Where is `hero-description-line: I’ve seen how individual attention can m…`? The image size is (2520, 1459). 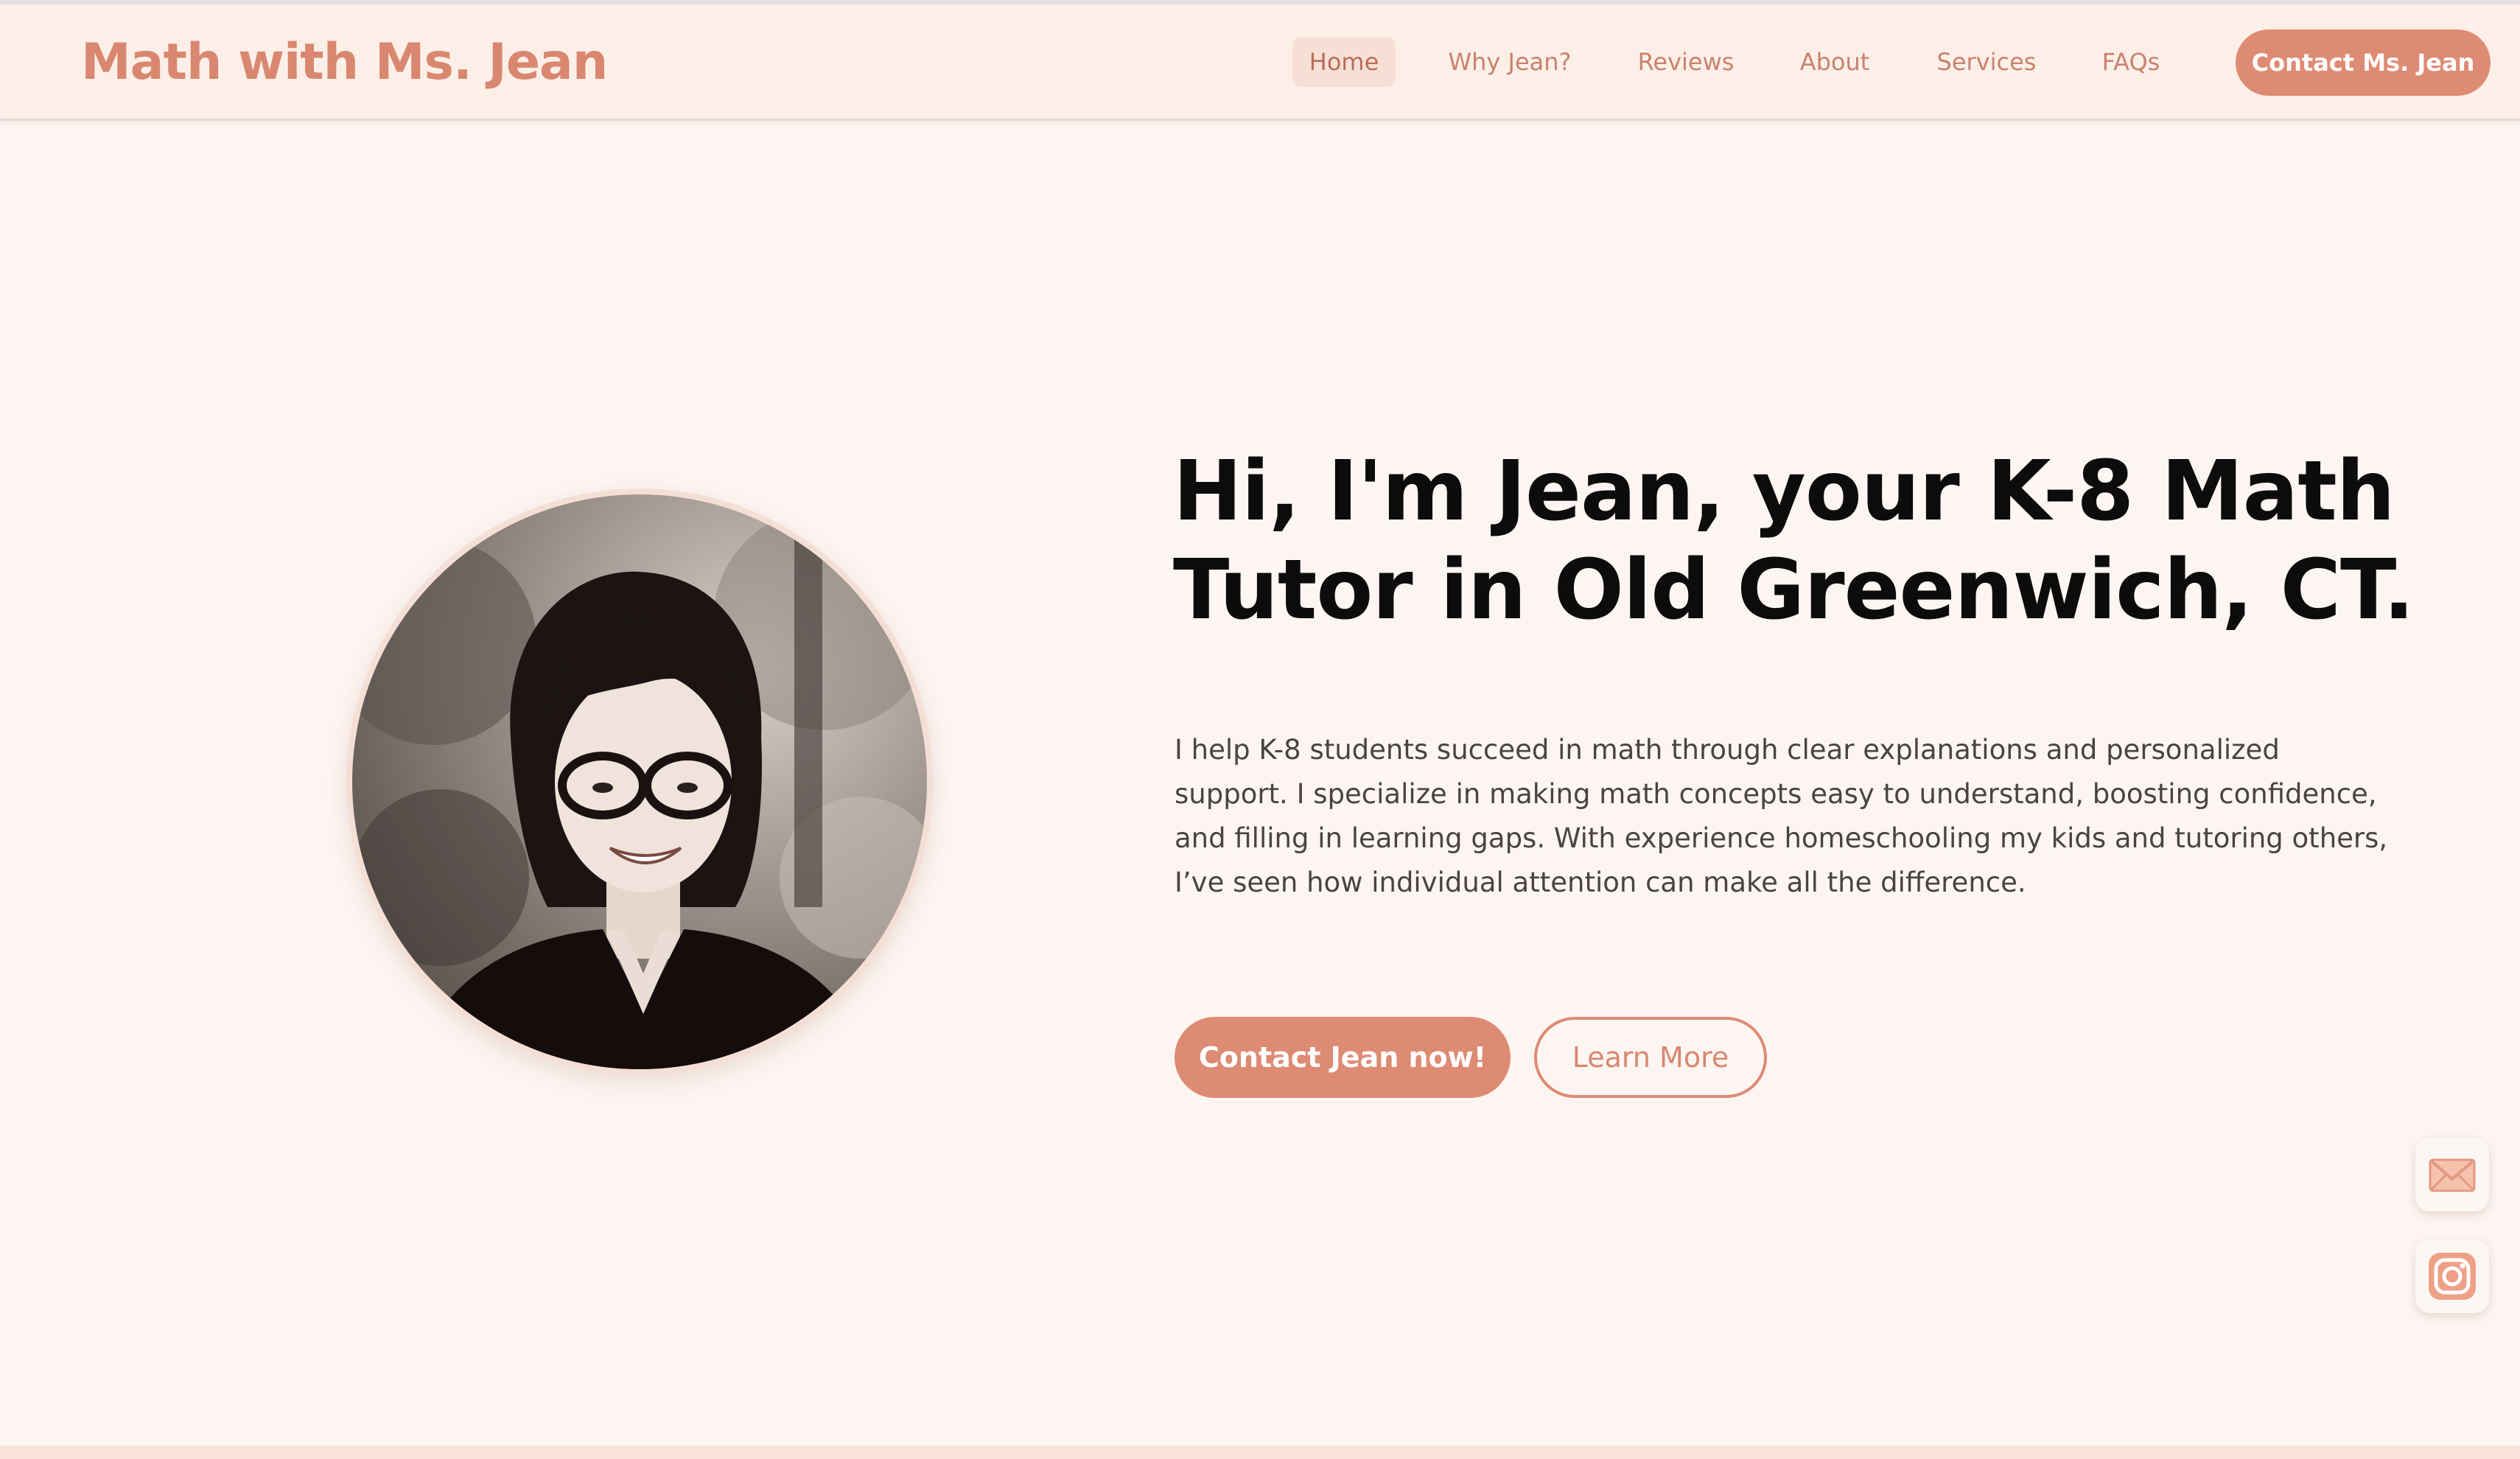 hero-description-line: I’ve seen how individual attention can m… is located at coordinates (1600, 882).